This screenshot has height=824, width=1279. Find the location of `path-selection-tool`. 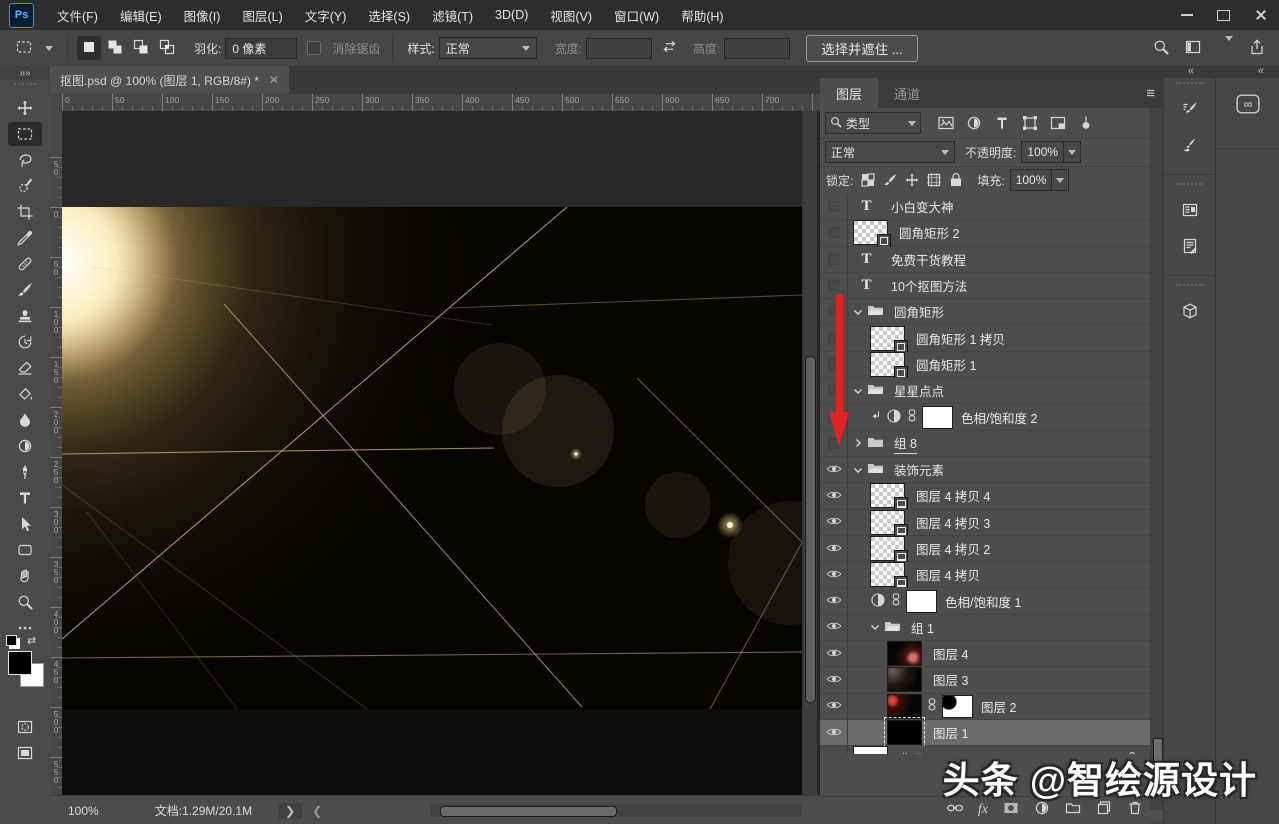

path-selection-tool is located at coordinates (25, 524).